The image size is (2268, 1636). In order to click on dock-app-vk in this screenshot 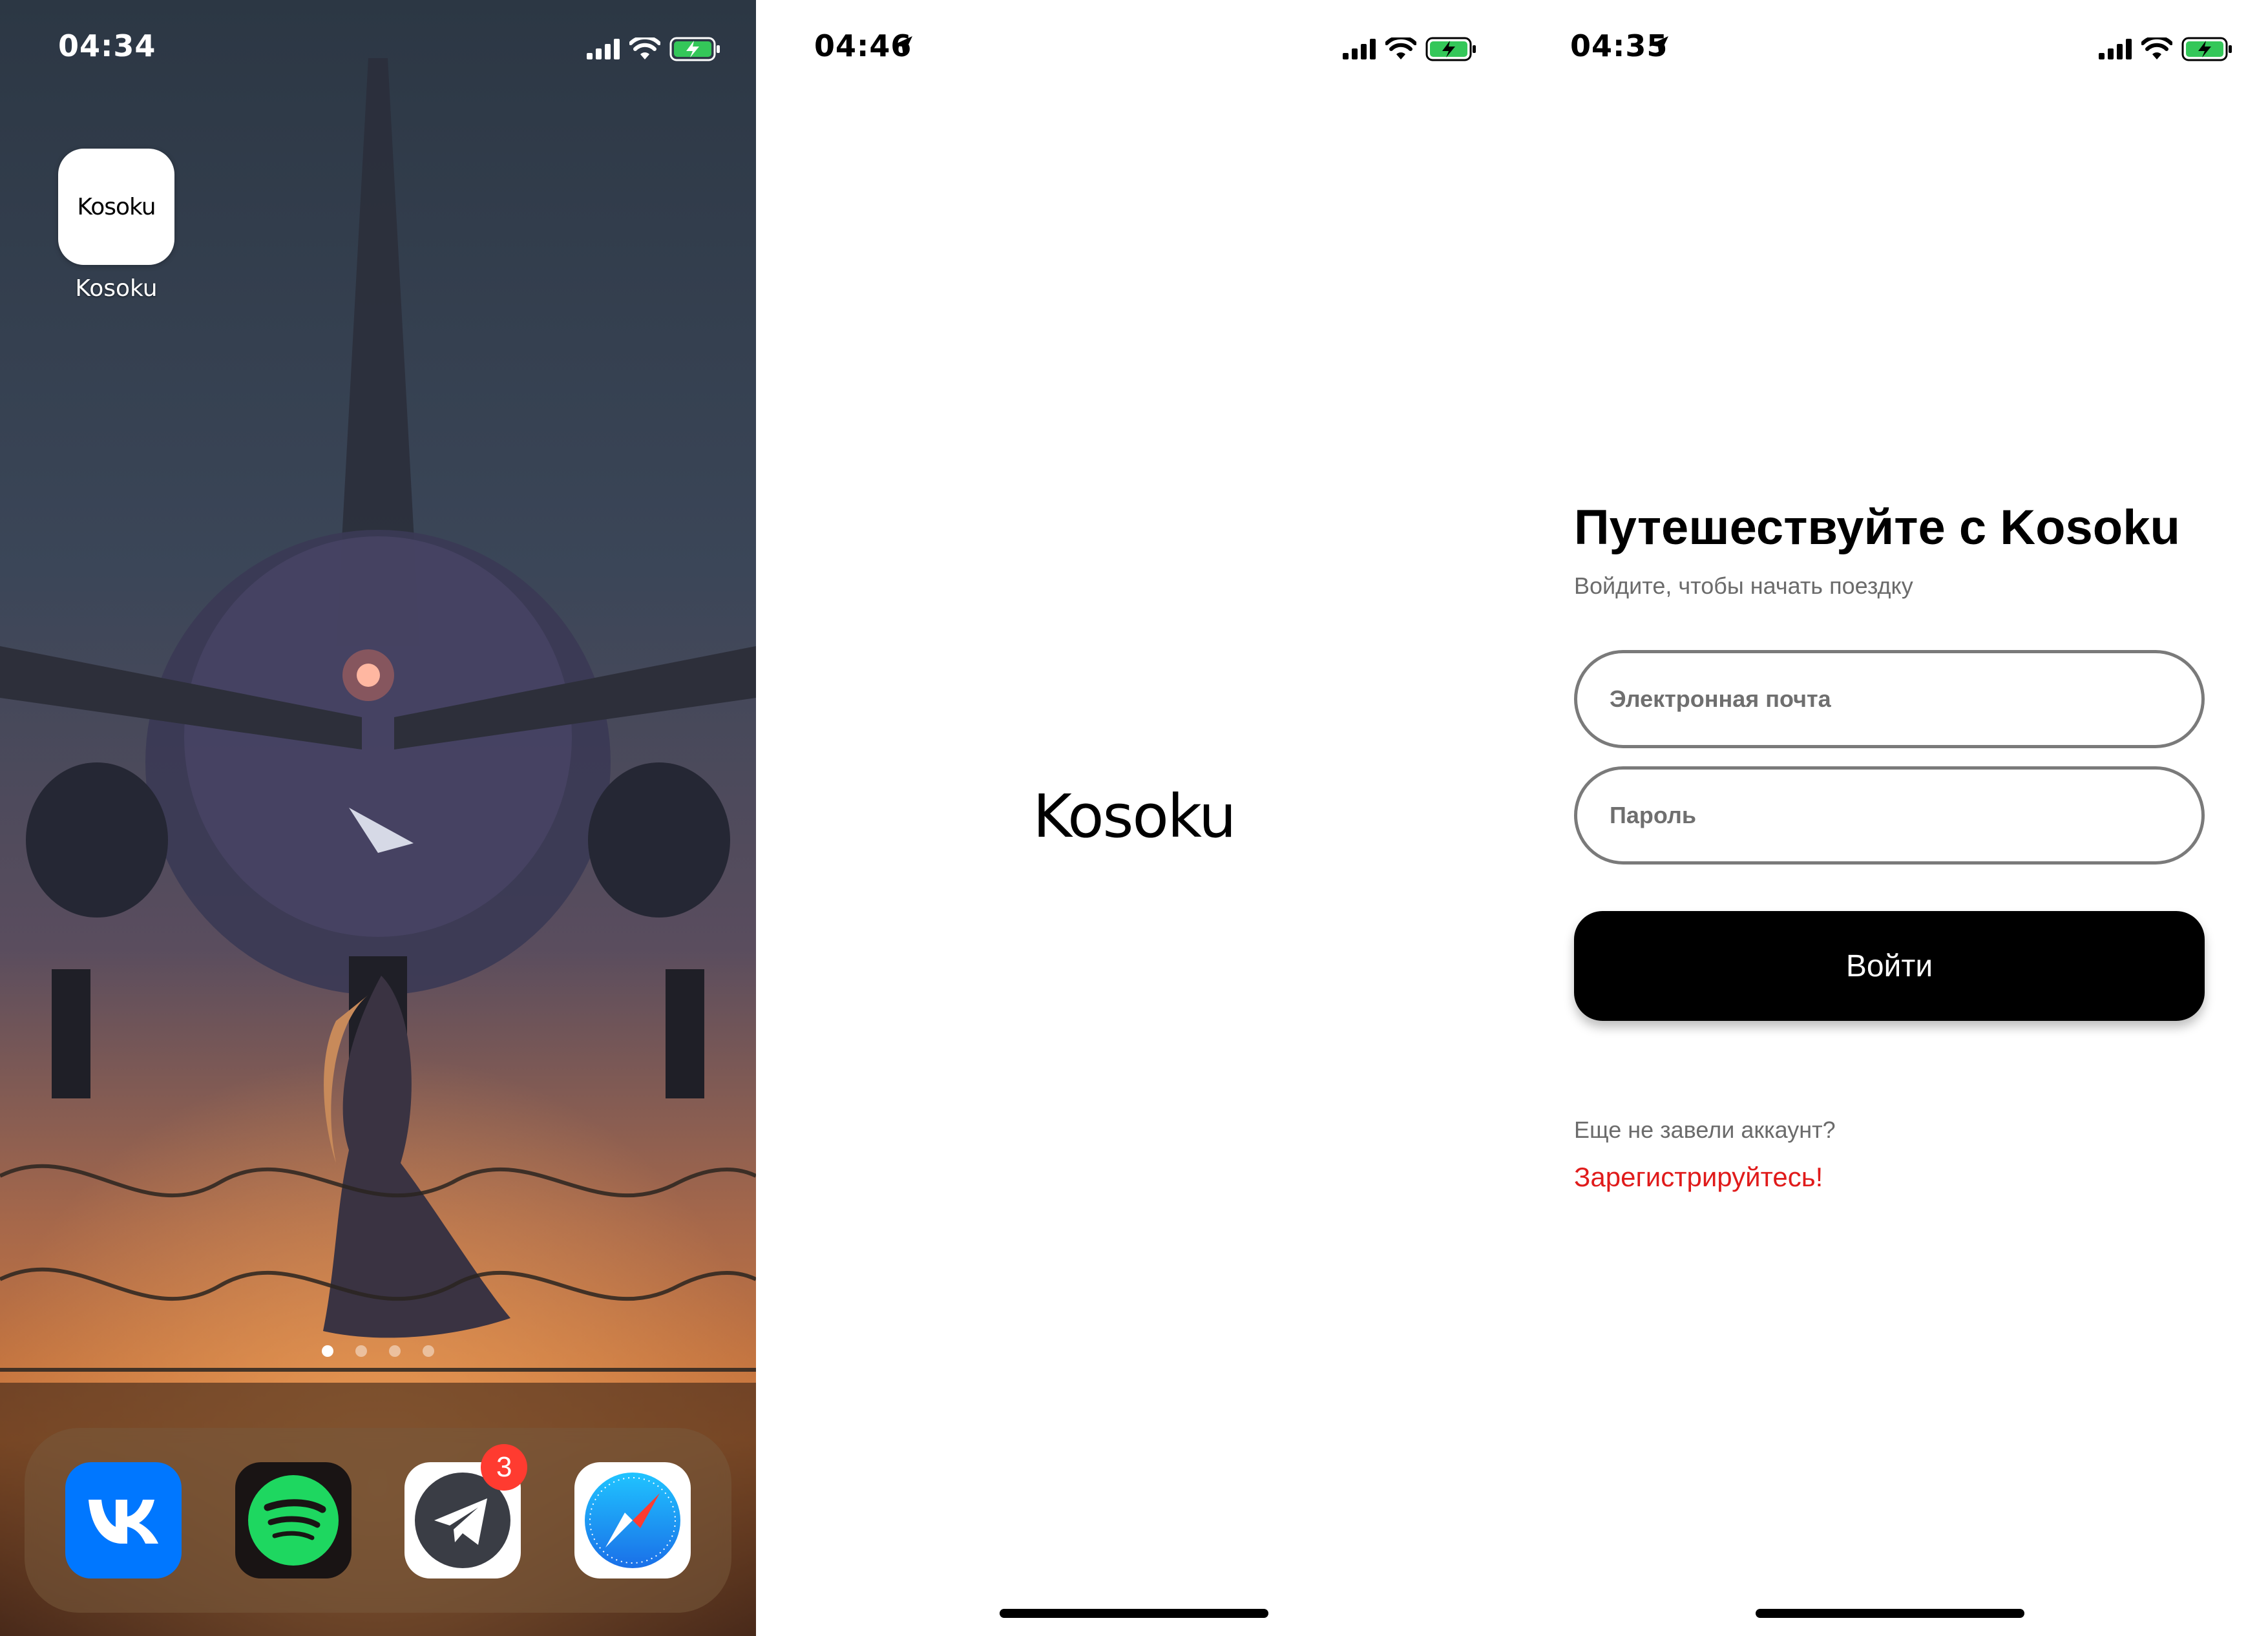, I will do `click(123, 1520)`.